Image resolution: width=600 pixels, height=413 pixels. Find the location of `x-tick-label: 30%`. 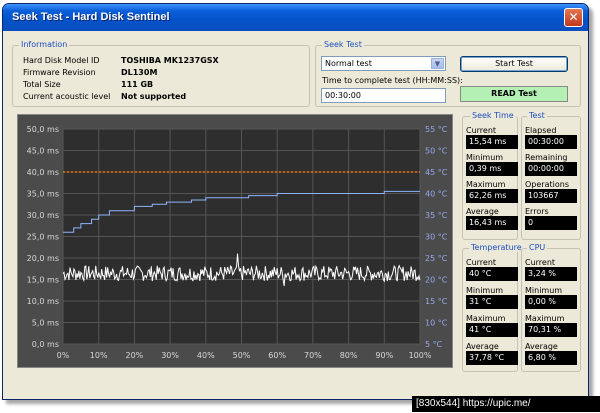

x-tick-label: 30% is located at coordinates (170, 355).